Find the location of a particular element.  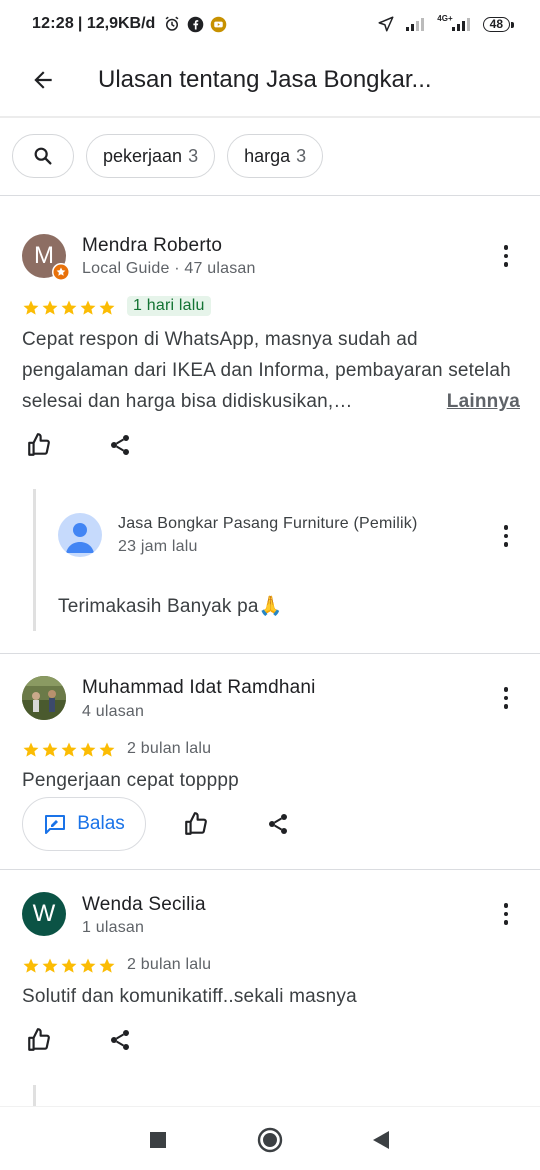

avatar: W is located at coordinates (44, 914).